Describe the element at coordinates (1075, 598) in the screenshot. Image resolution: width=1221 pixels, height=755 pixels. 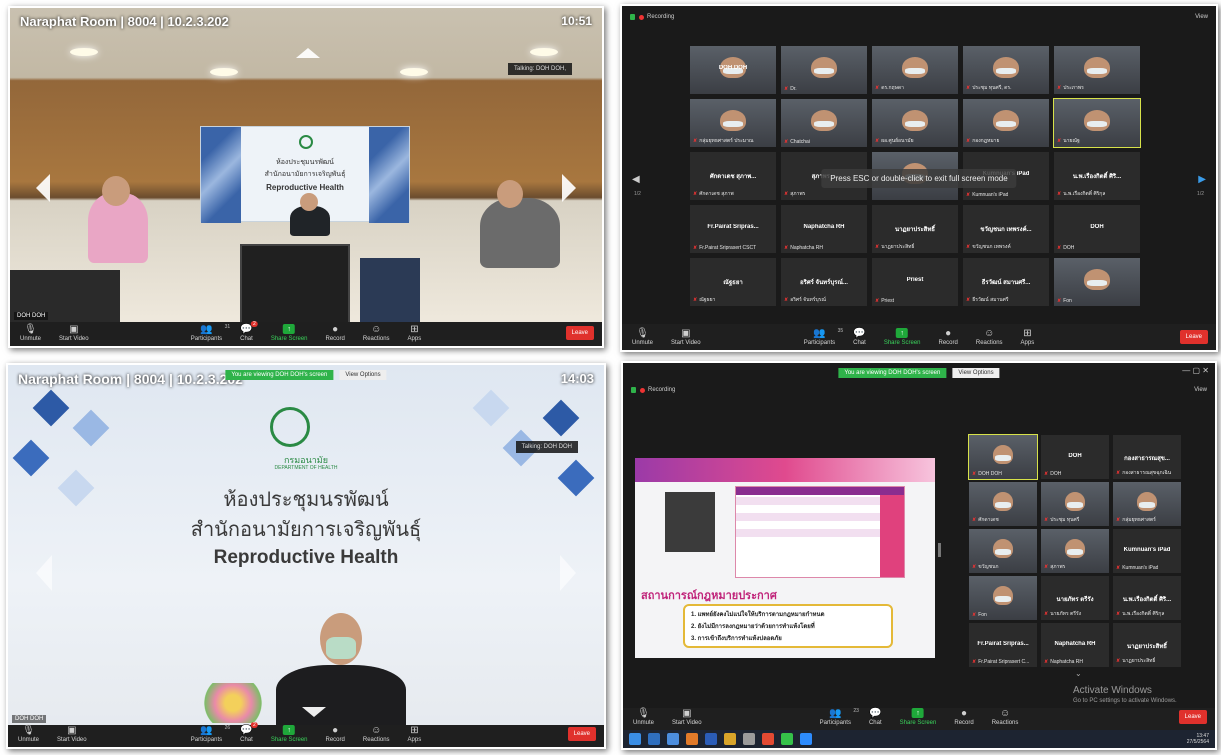
I see `participant-tile: นายภัทร ตรีรัง ✘ นายภัทร ตรีรัง` at that location.